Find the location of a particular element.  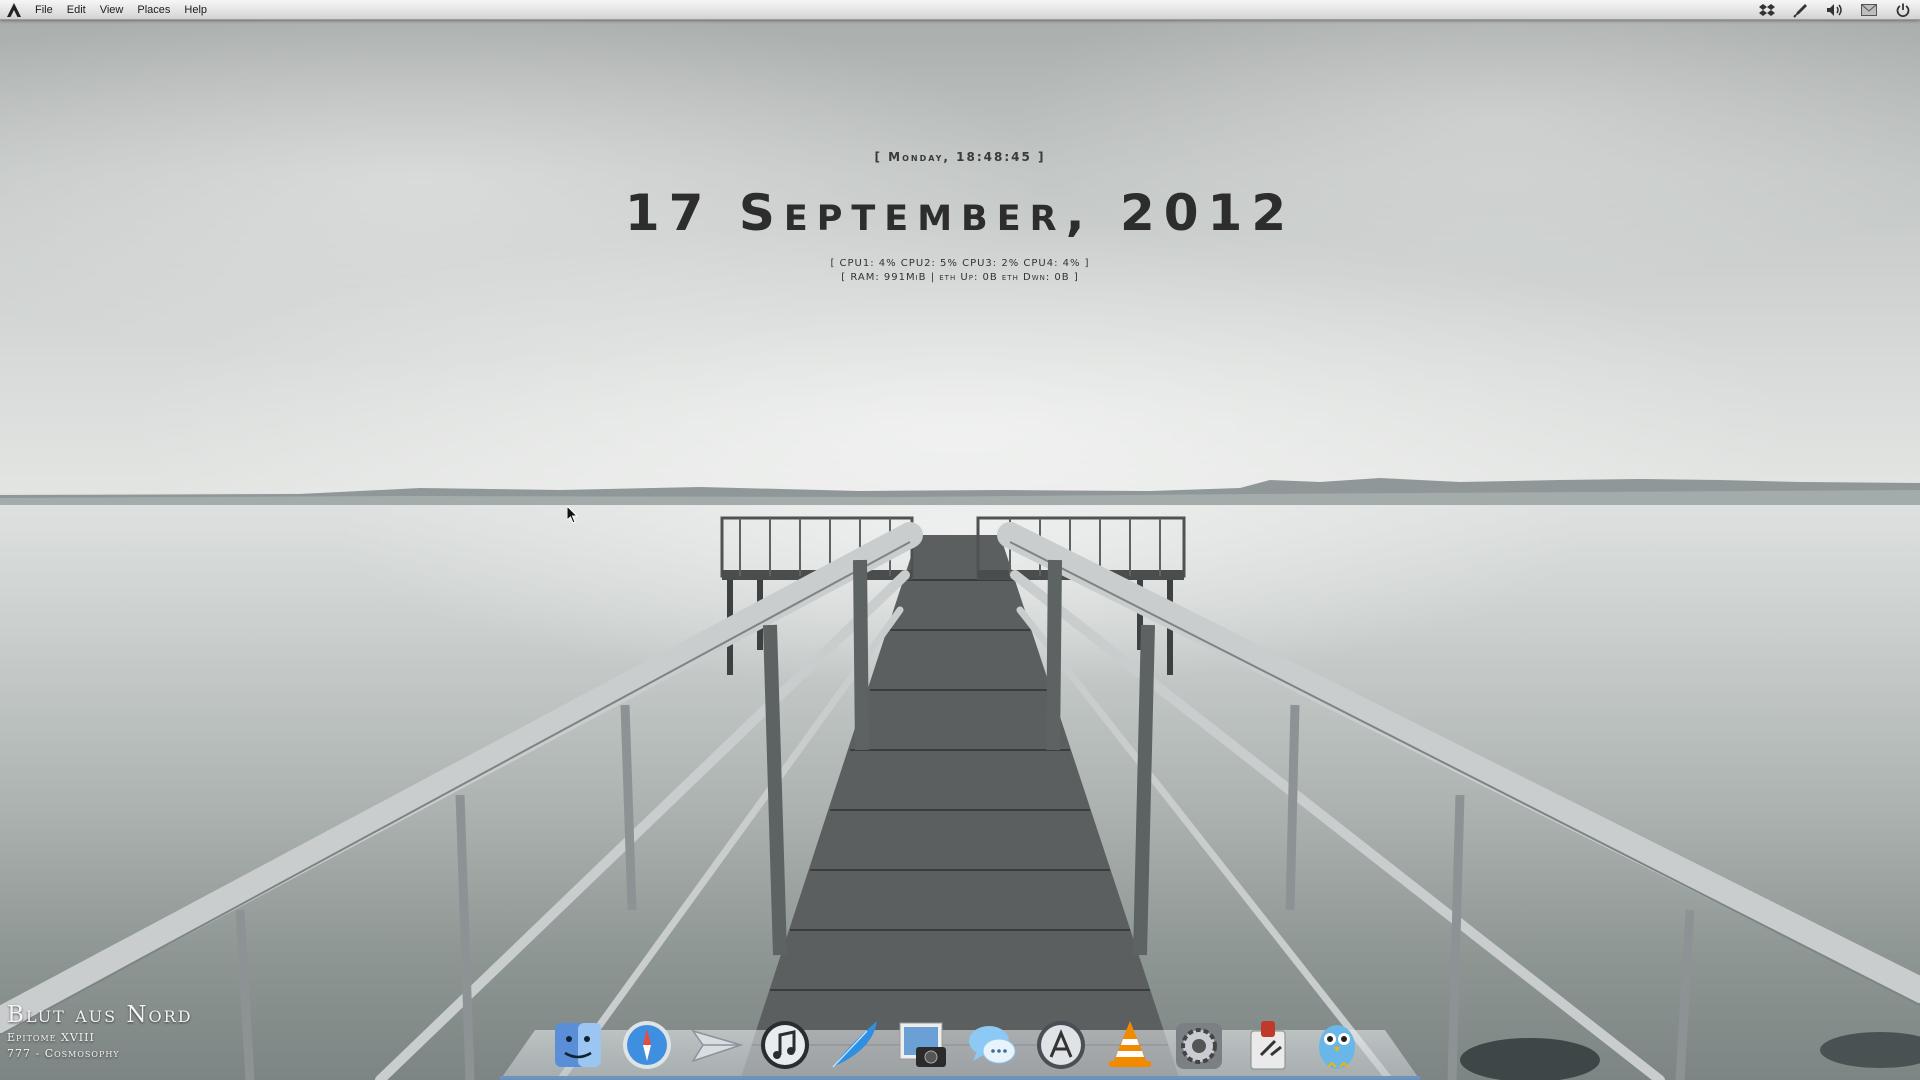

system-preferences-icon is located at coordinates (1198, 1044).